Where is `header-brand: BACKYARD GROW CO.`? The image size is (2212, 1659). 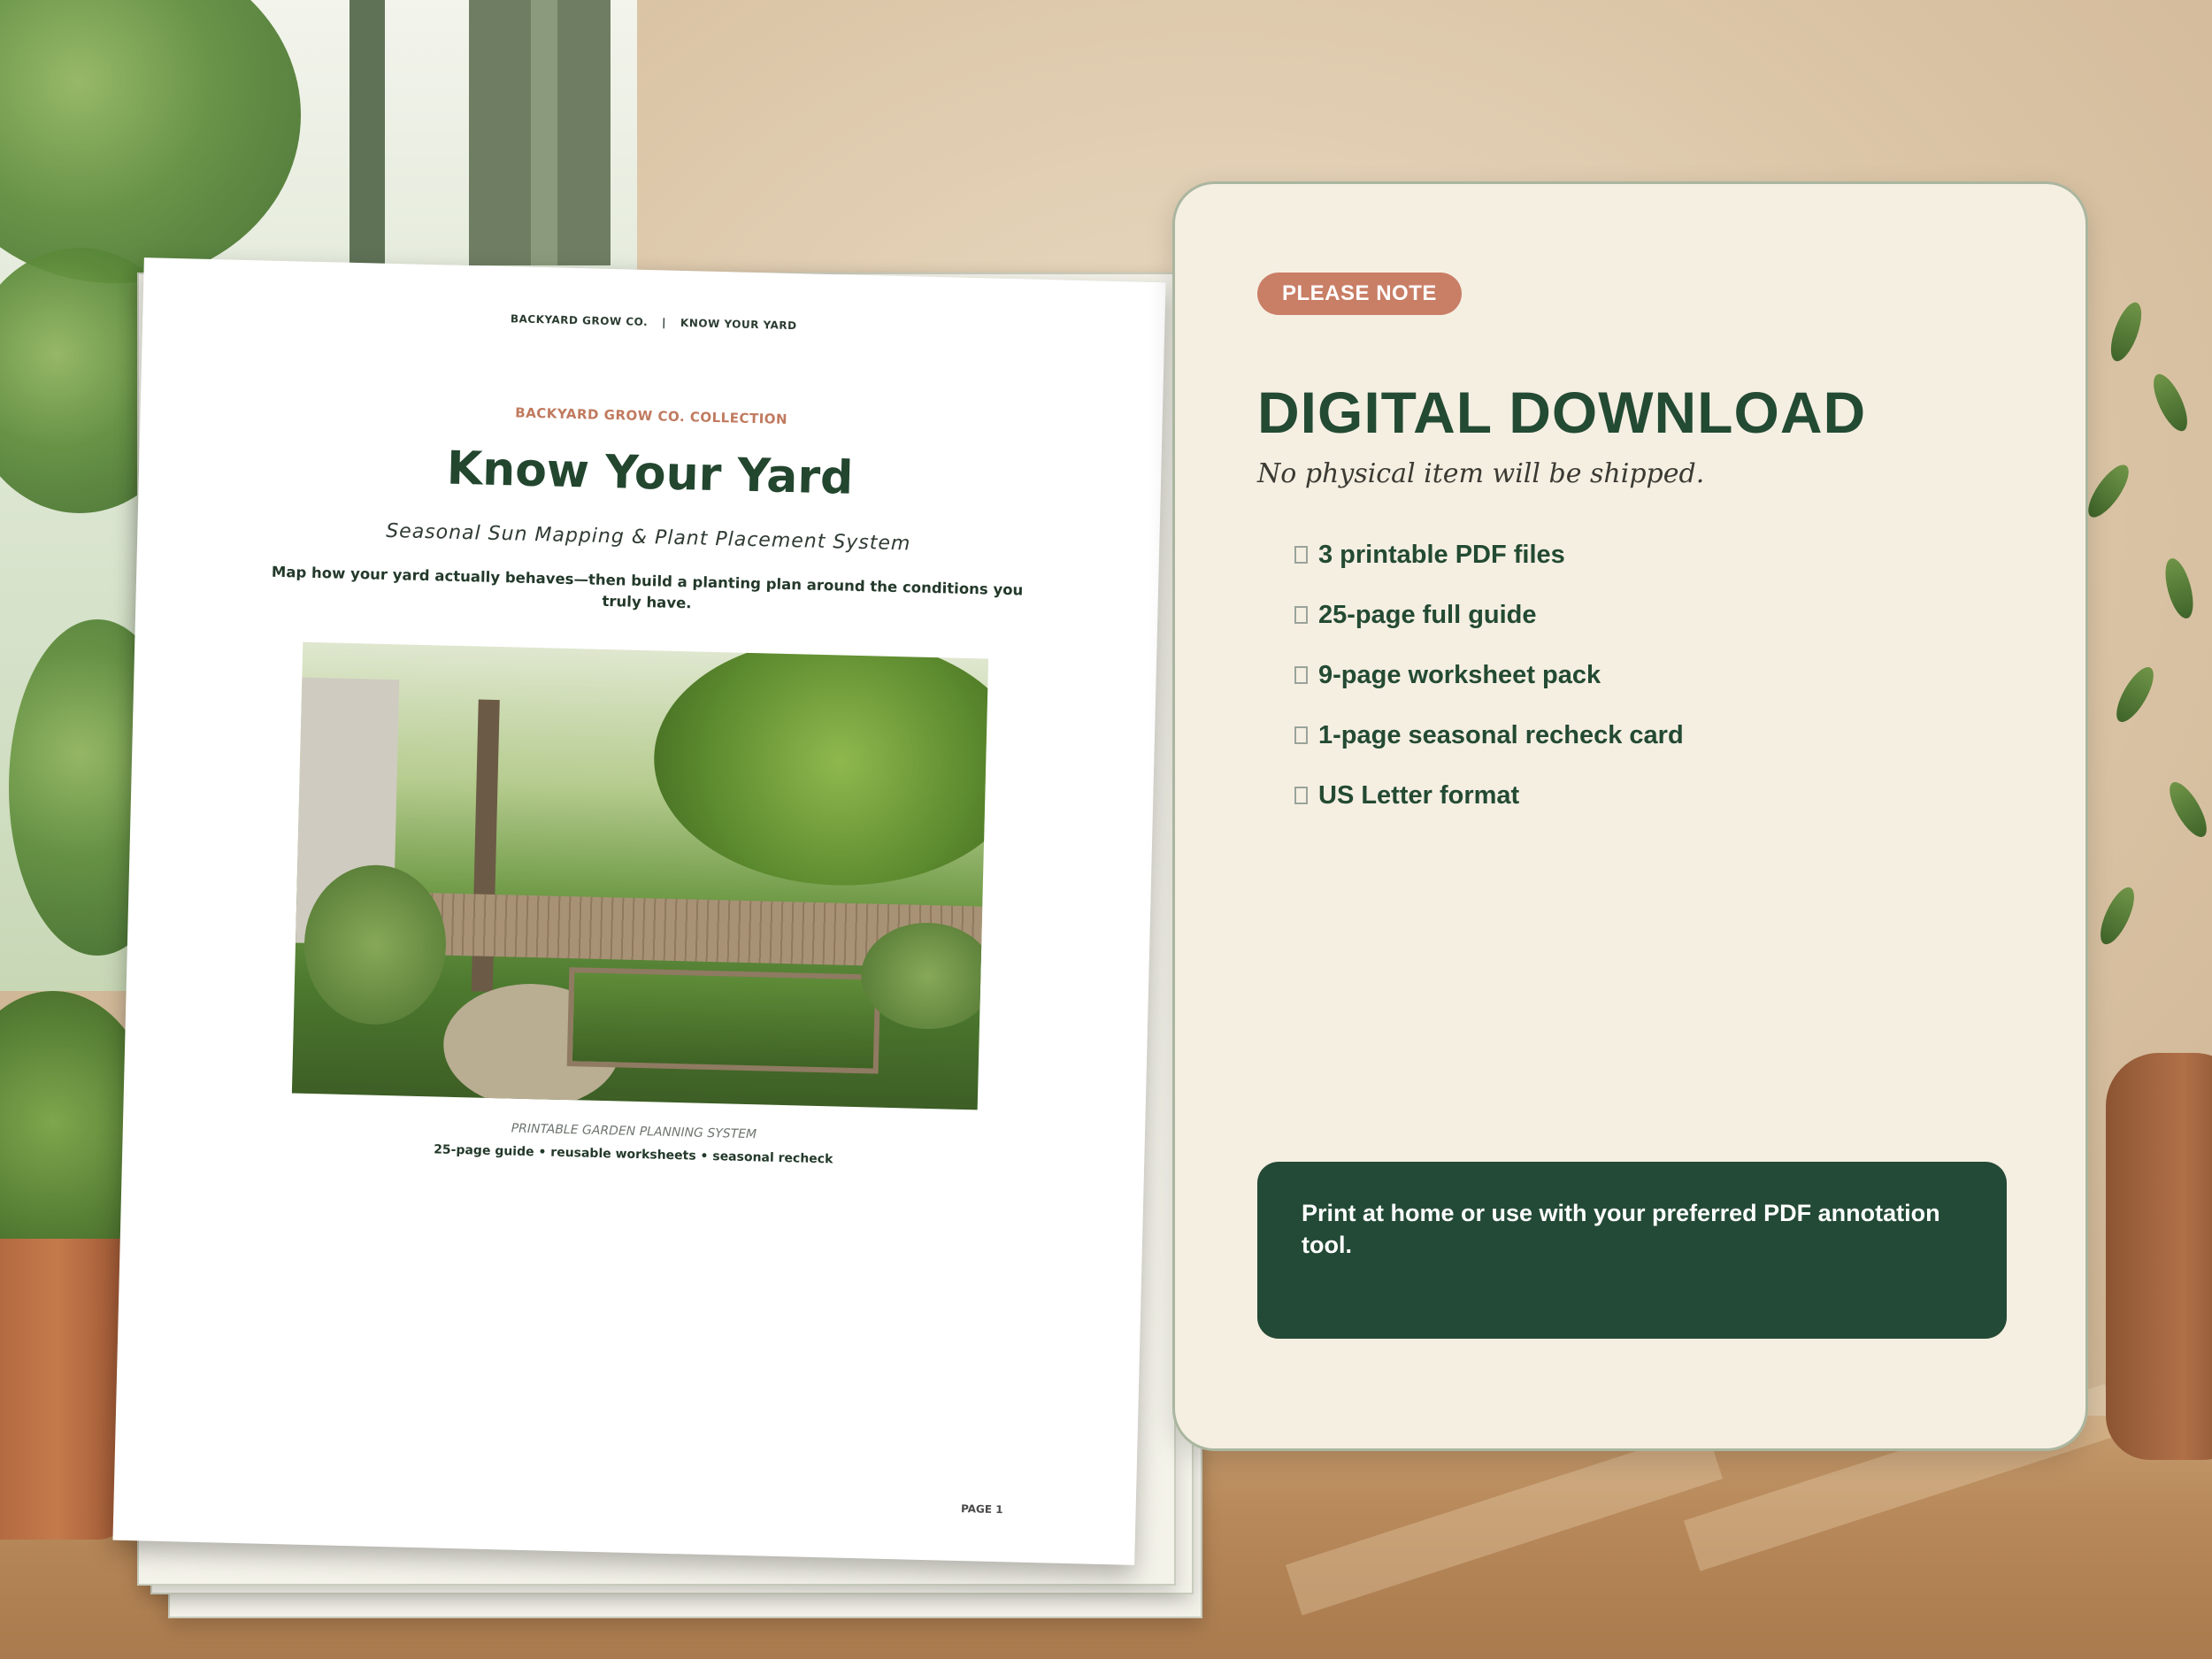
header-brand: BACKYARD GROW CO. is located at coordinates (580, 321).